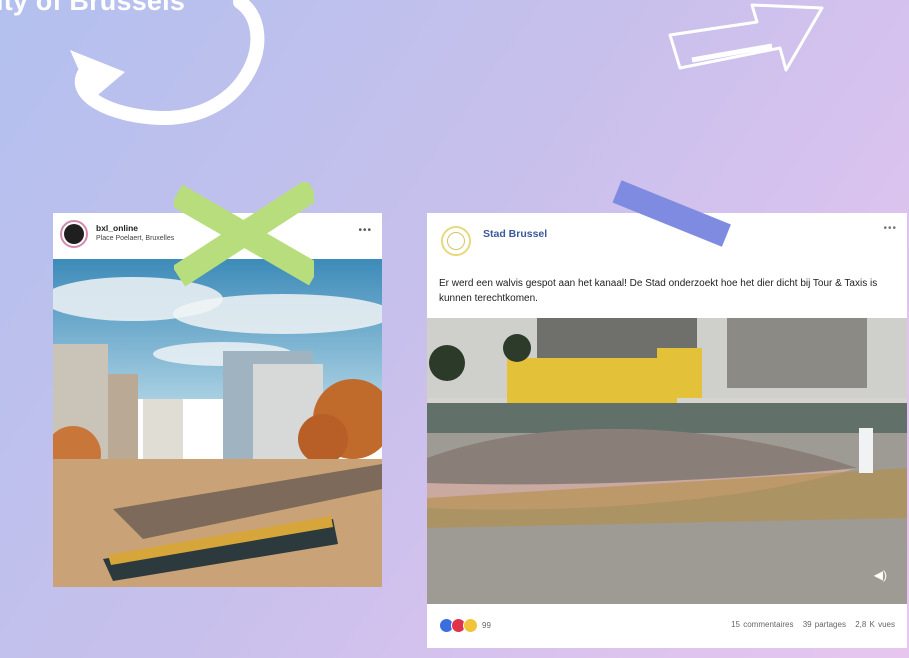  I want to click on avatar, so click(74, 234).